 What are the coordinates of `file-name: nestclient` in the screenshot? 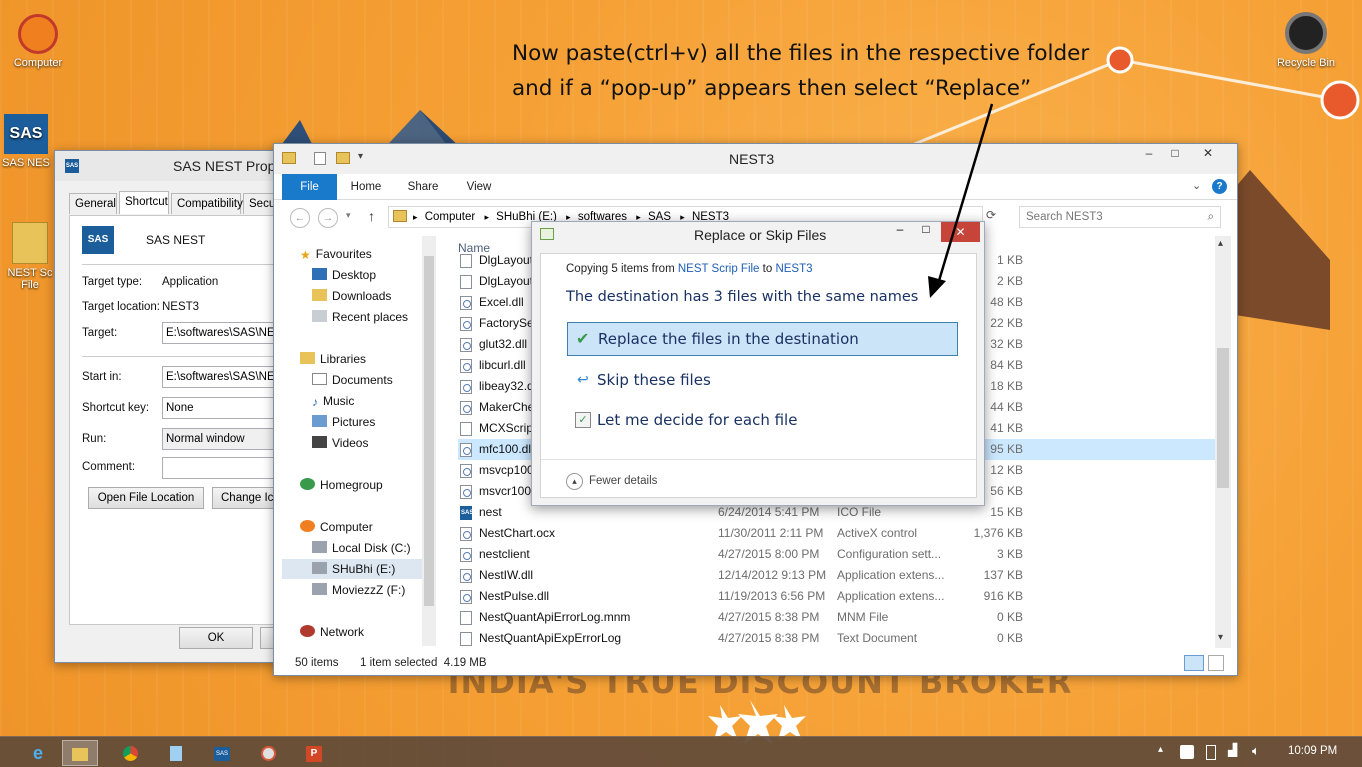 It's located at (504, 554).